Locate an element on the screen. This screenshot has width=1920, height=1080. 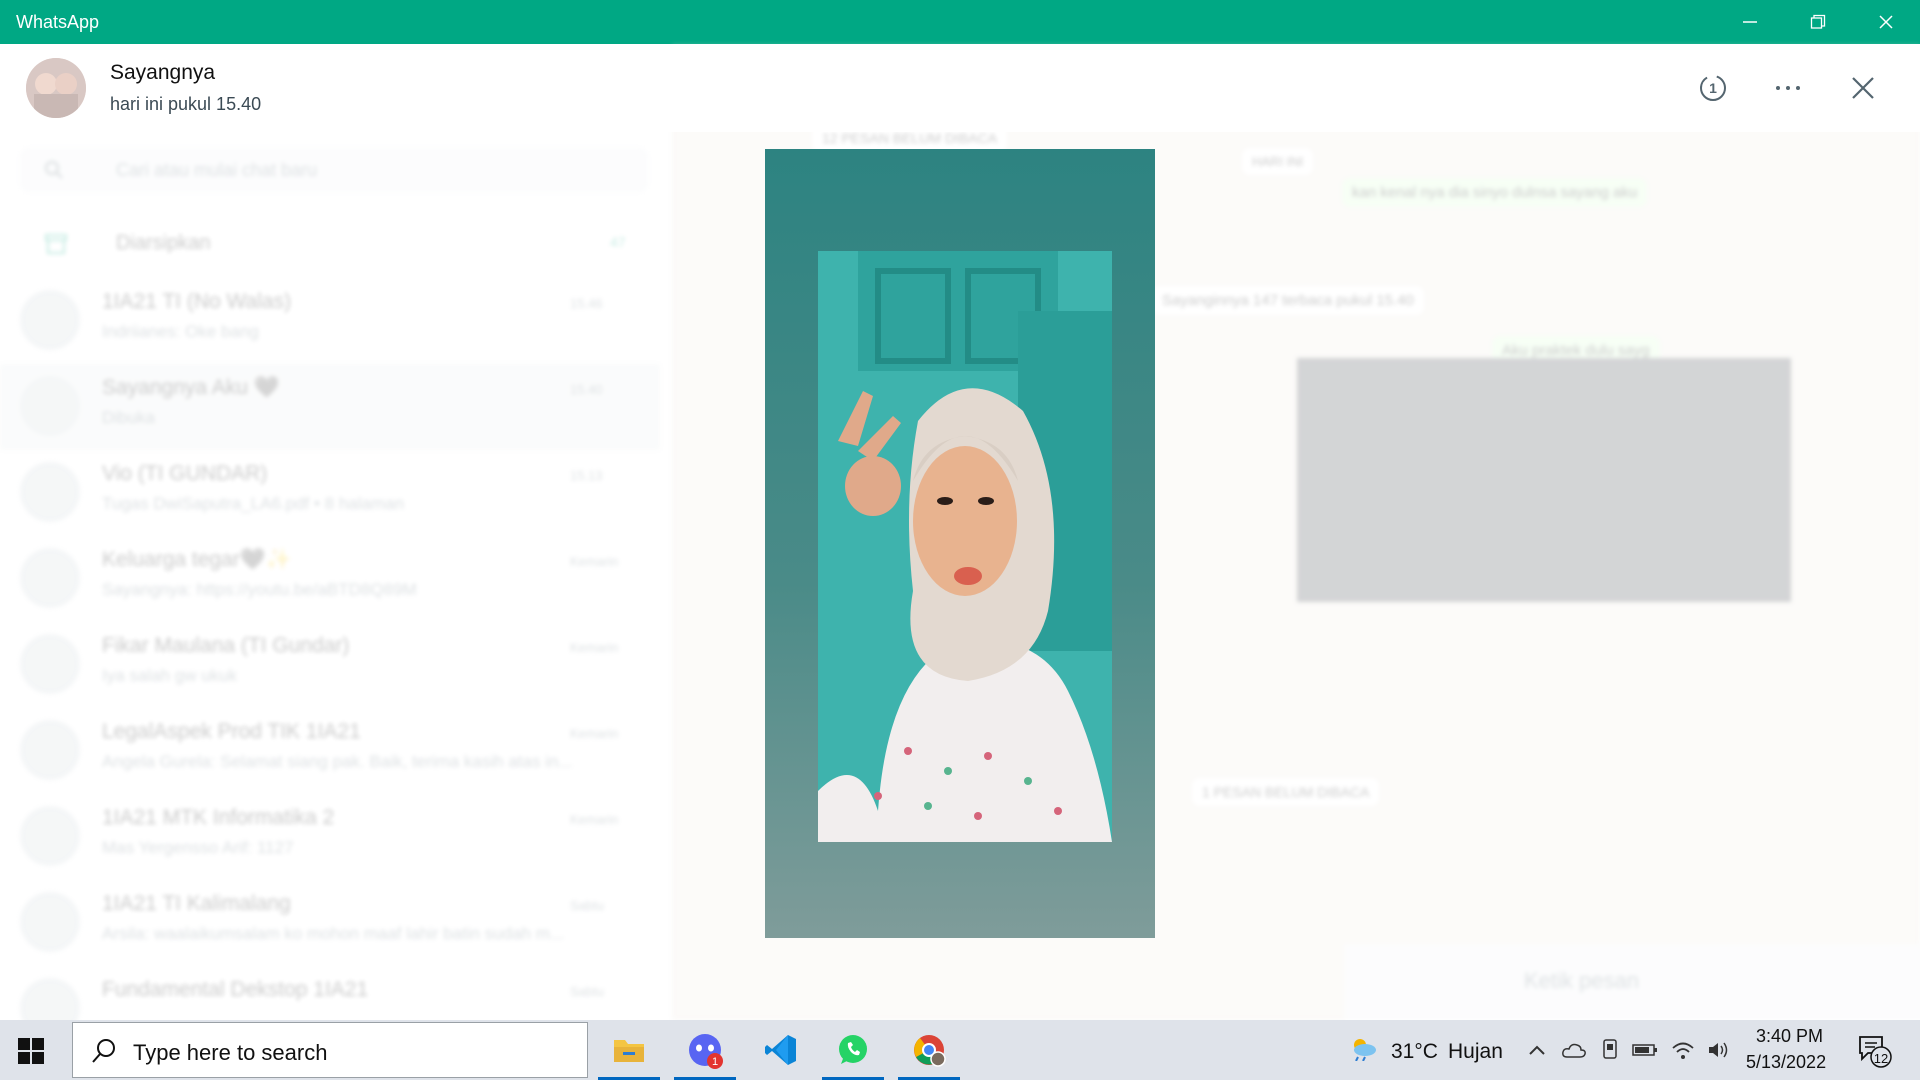
view-once-icon: 1 is located at coordinates (1713, 88).